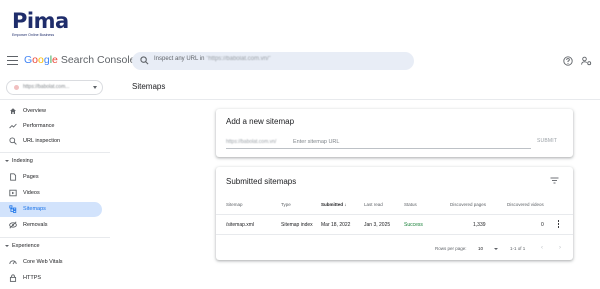  What do you see at coordinates (479, 225) in the screenshot?
I see `cell-discovered-pages: 1,339` at bounding box center [479, 225].